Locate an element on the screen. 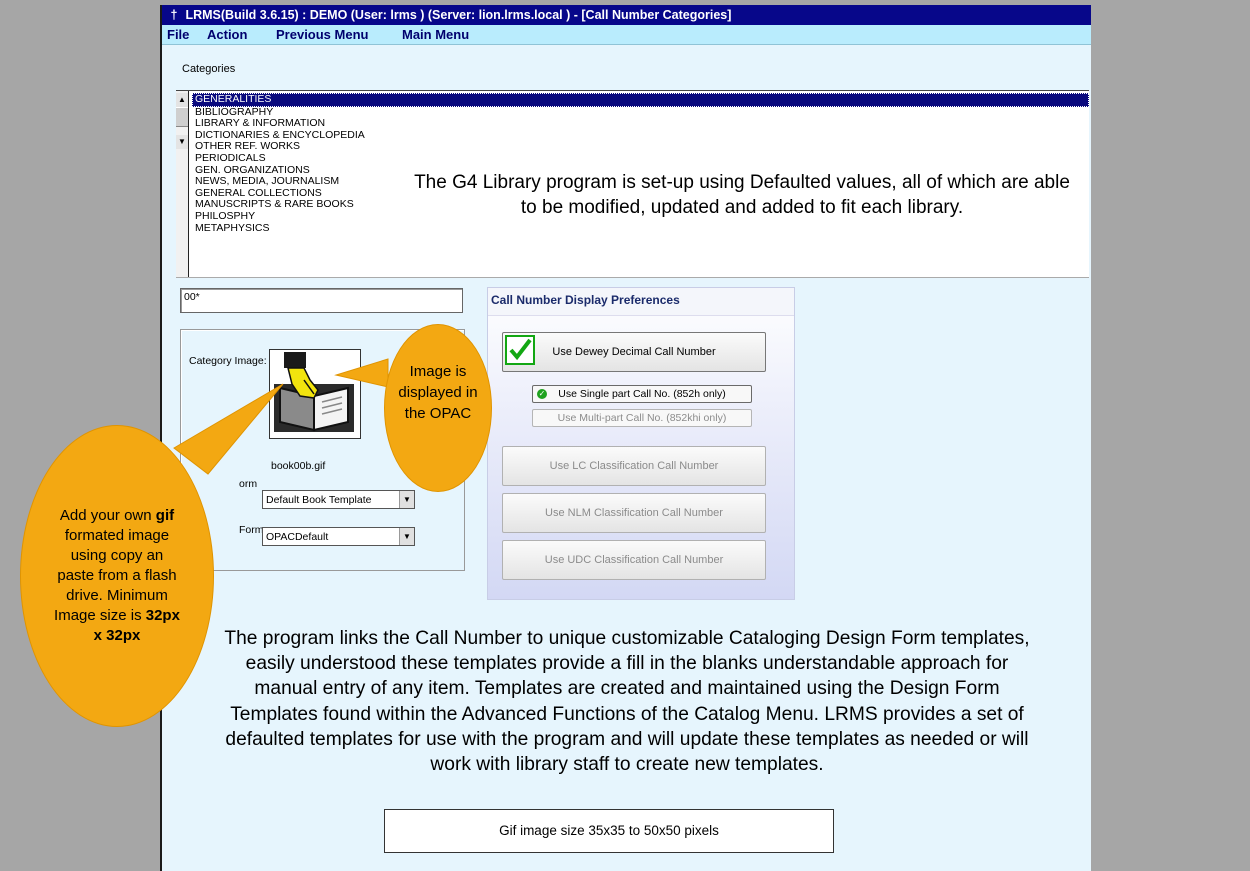 Image resolution: width=1250 pixels, height=871 pixels. gif-size-note: Gif image size 35x35 to 50x50 pixels is located at coordinates (609, 831).